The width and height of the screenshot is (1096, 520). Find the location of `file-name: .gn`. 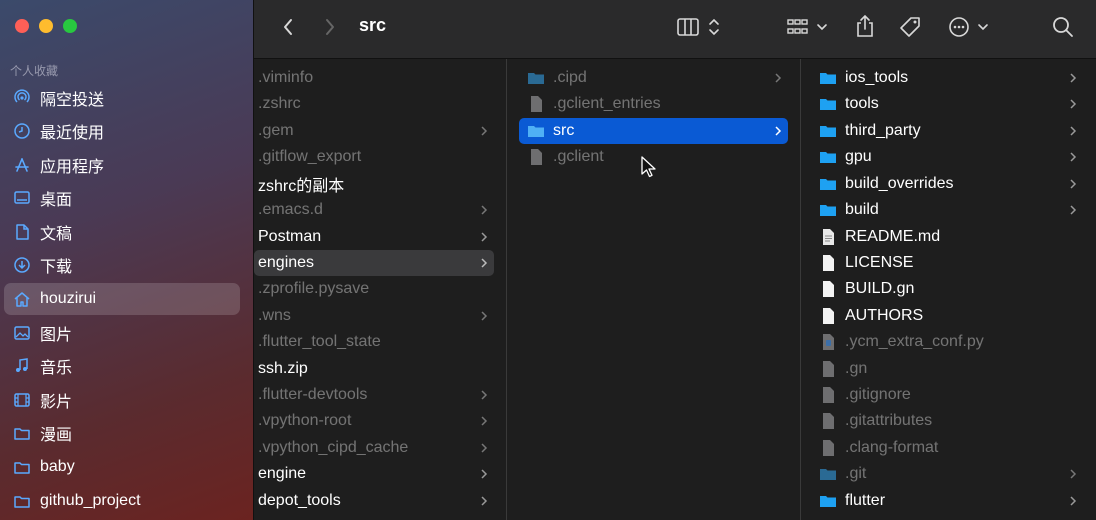

file-name: .gn is located at coordinates (856, 368).